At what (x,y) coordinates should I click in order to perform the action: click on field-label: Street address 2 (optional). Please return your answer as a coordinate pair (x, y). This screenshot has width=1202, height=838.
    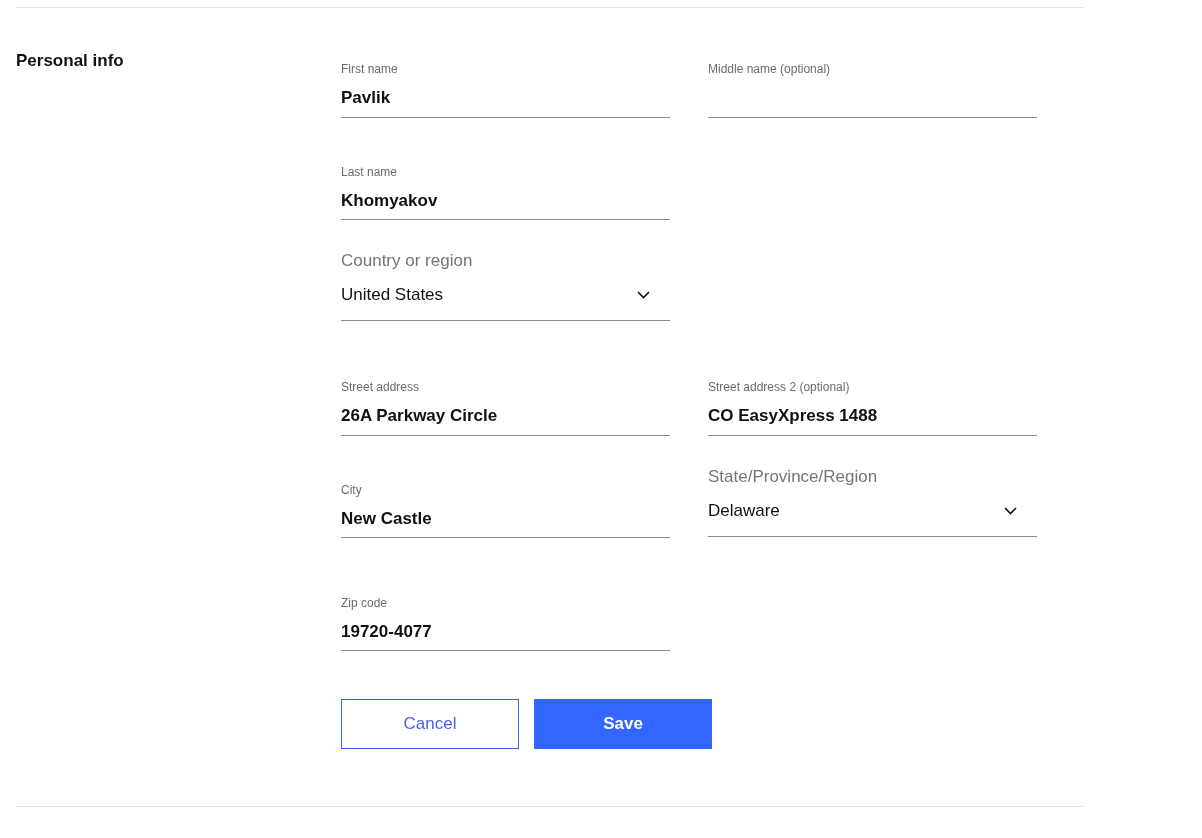
    Looking at the image, I should click on (779, 387).